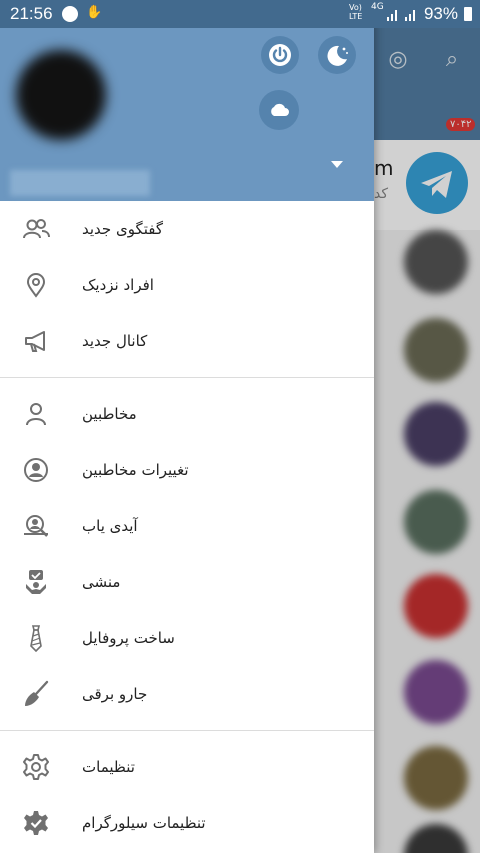 The image size is (480, 853). What do you see at coordinates (356, 12) in the screenshot?
I see `volte-icon: Vo) LTE` at bounding box center [356, 12].